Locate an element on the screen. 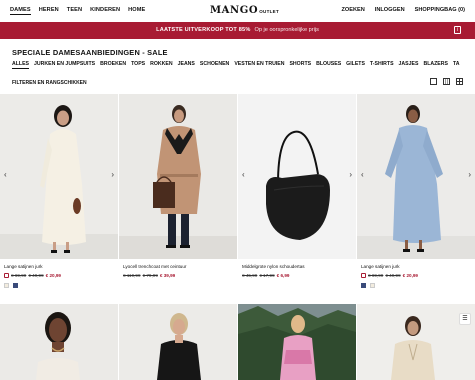 Image resolution: width=475 pixels, height=380 pixels. view-switcher is located at coordinates (446, 81).